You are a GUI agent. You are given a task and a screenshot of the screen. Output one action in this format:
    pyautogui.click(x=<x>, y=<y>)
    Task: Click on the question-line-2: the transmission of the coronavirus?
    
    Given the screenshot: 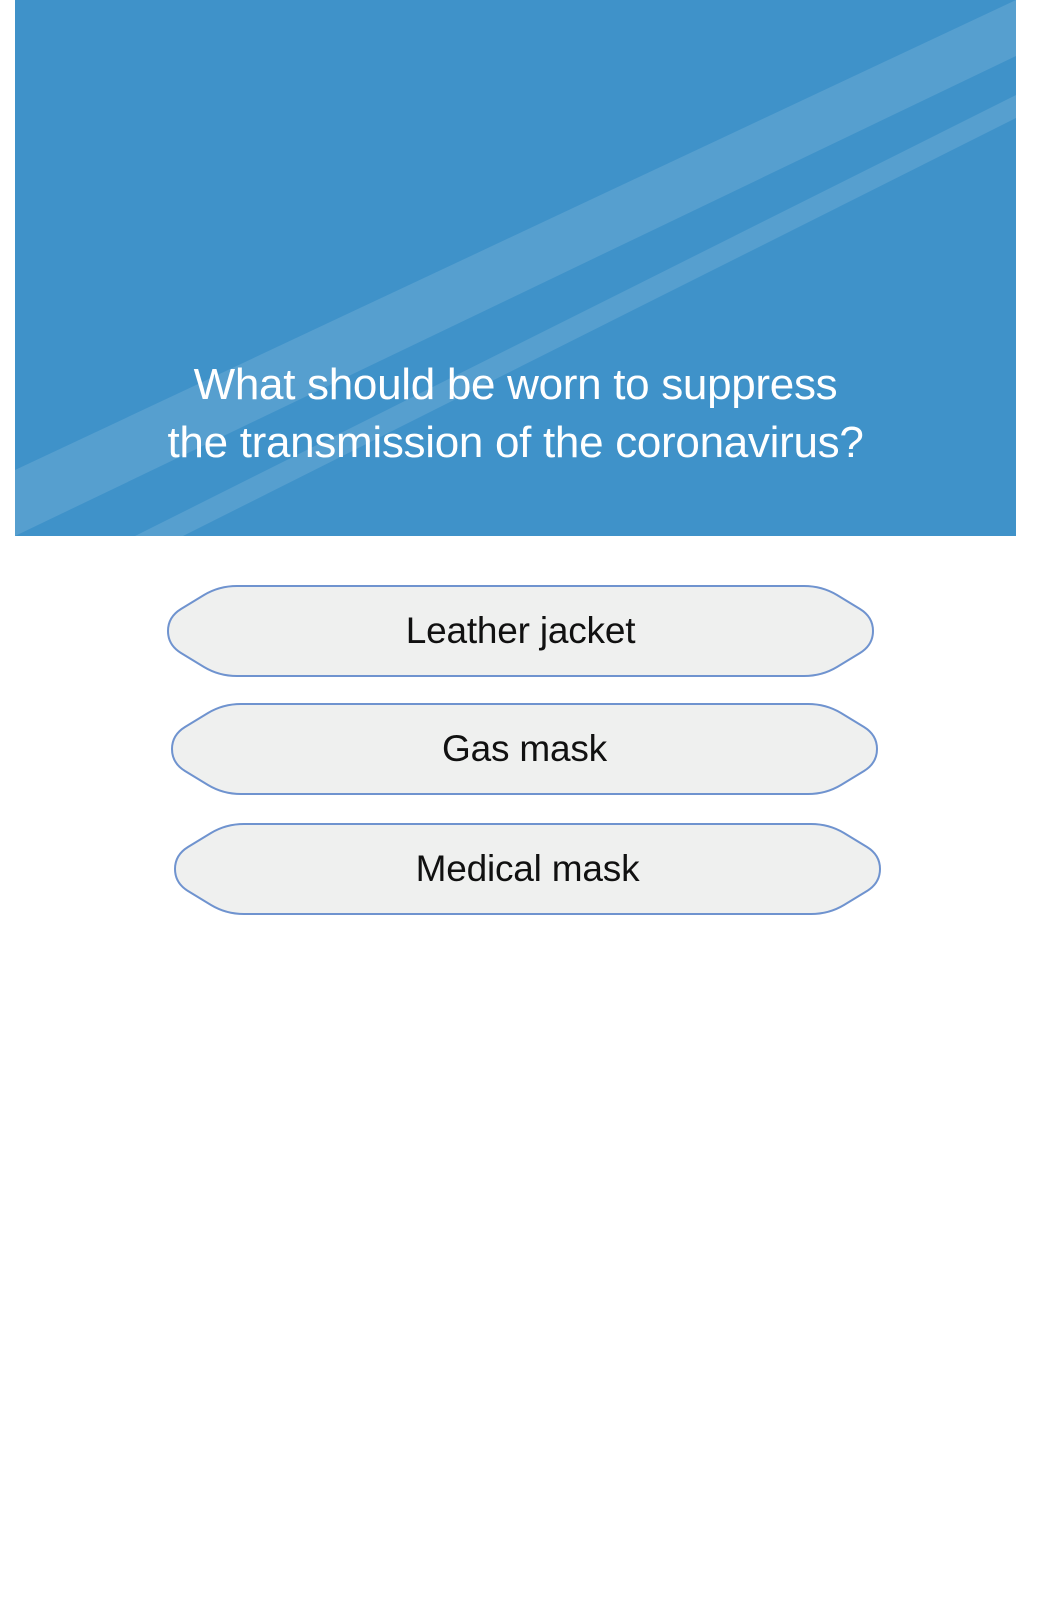 What is the action you would take?
    pyautogui.click(x=515, y=442)
    